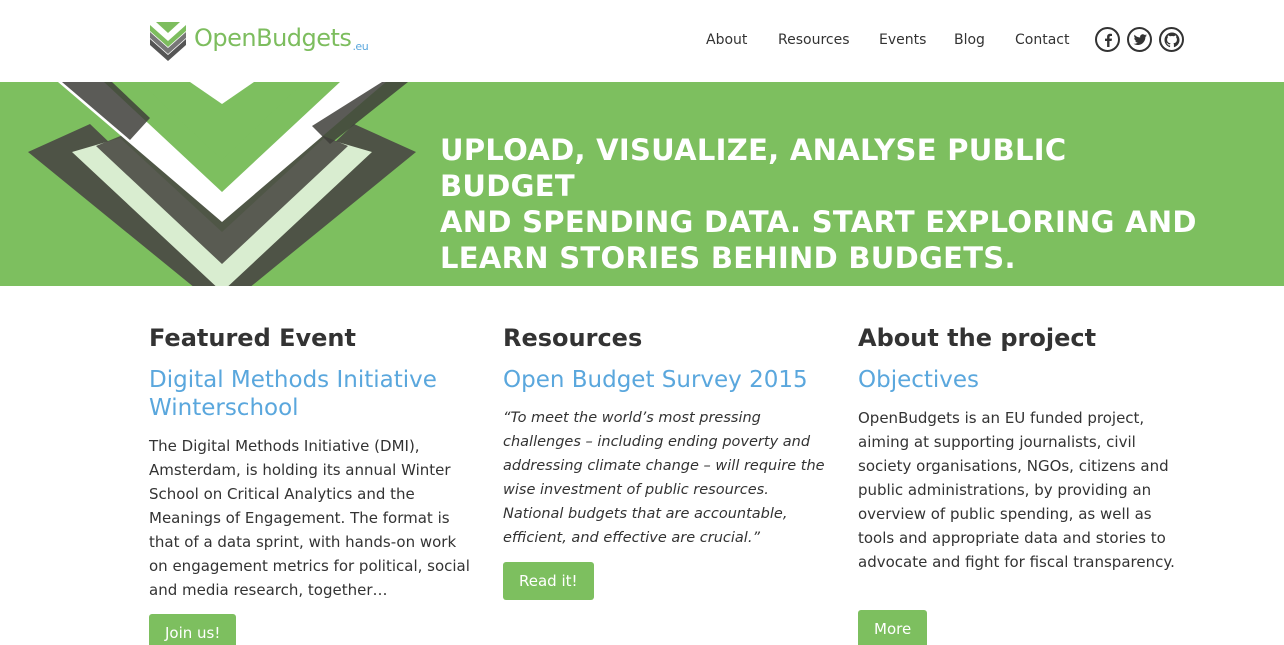 The height and width of the screenshot is (645, 1284). I want to click on nav-resources: Resources, so click(814, 40).